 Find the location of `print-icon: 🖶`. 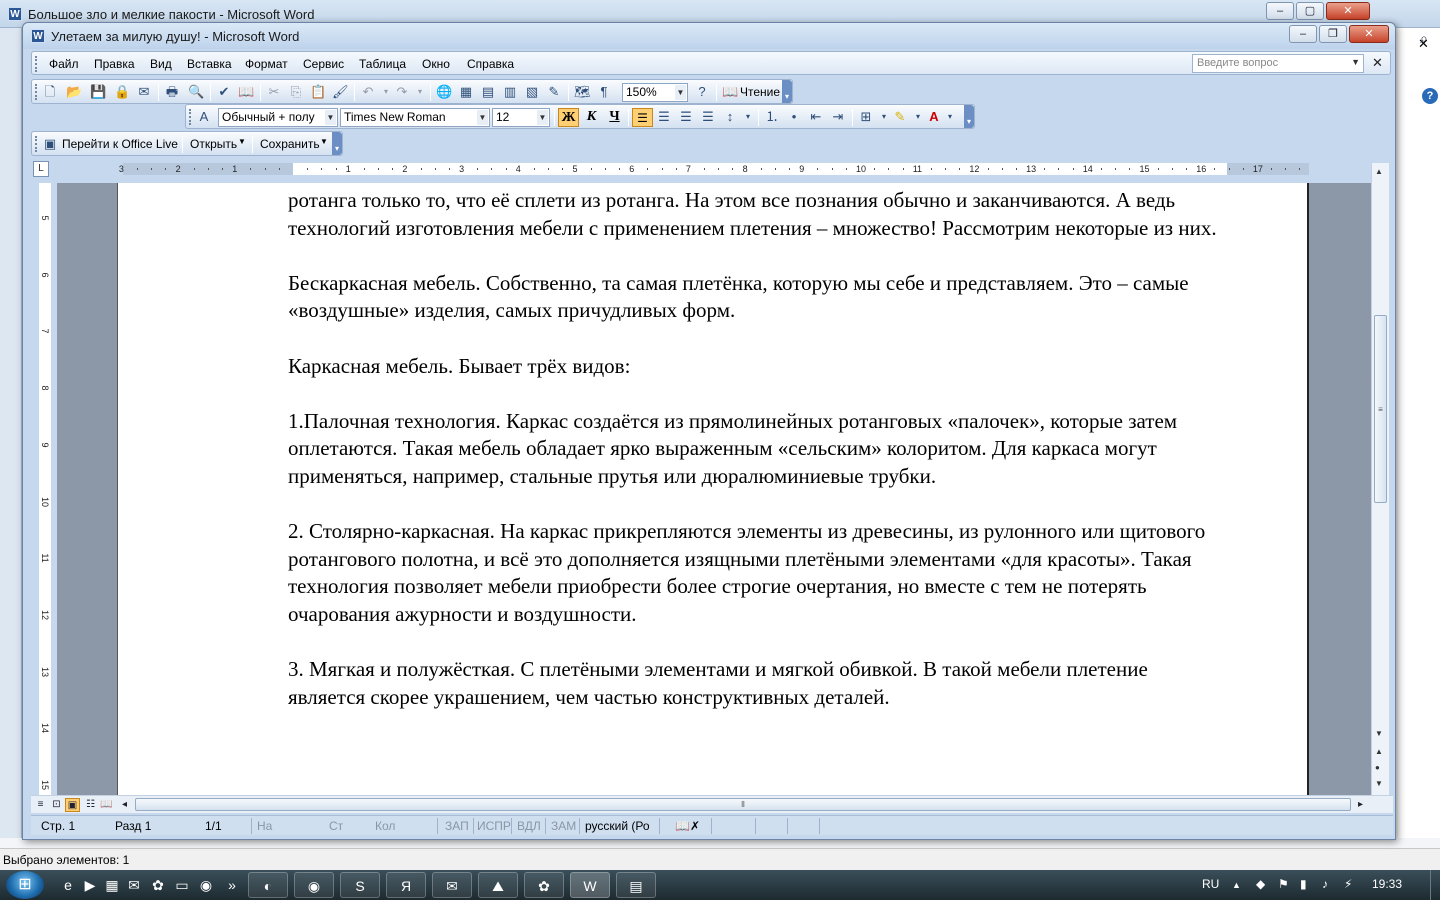

print-icon: 🖶 is located at coordinates (172, 92).